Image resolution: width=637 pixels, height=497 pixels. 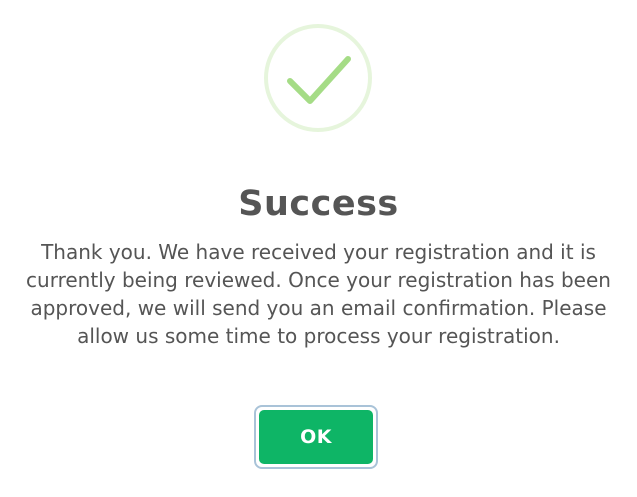 I want to click on ok-button-focus-ring: OK, so click(x=316, y=437).